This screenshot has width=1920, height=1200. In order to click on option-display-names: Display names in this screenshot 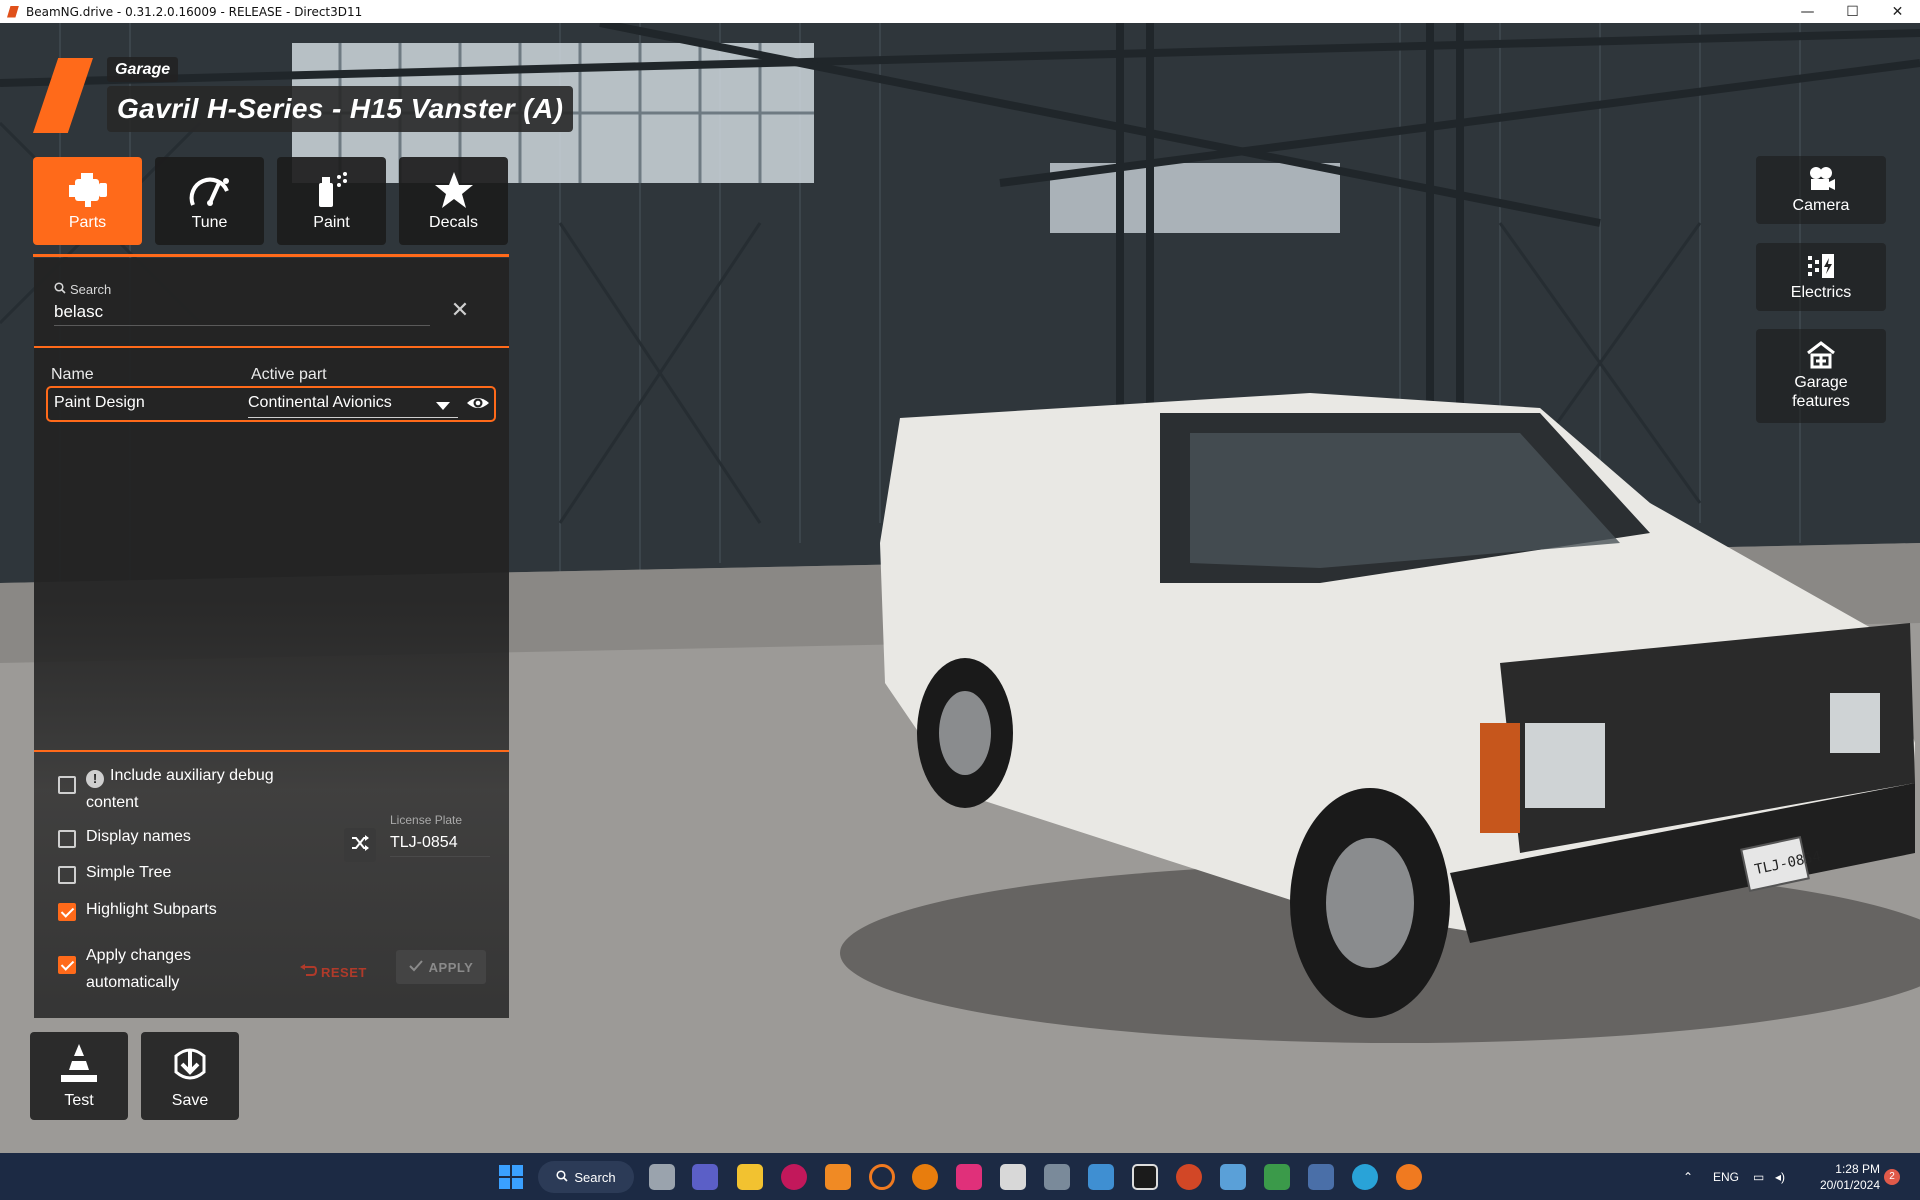, I will do `click(124, 838)`.